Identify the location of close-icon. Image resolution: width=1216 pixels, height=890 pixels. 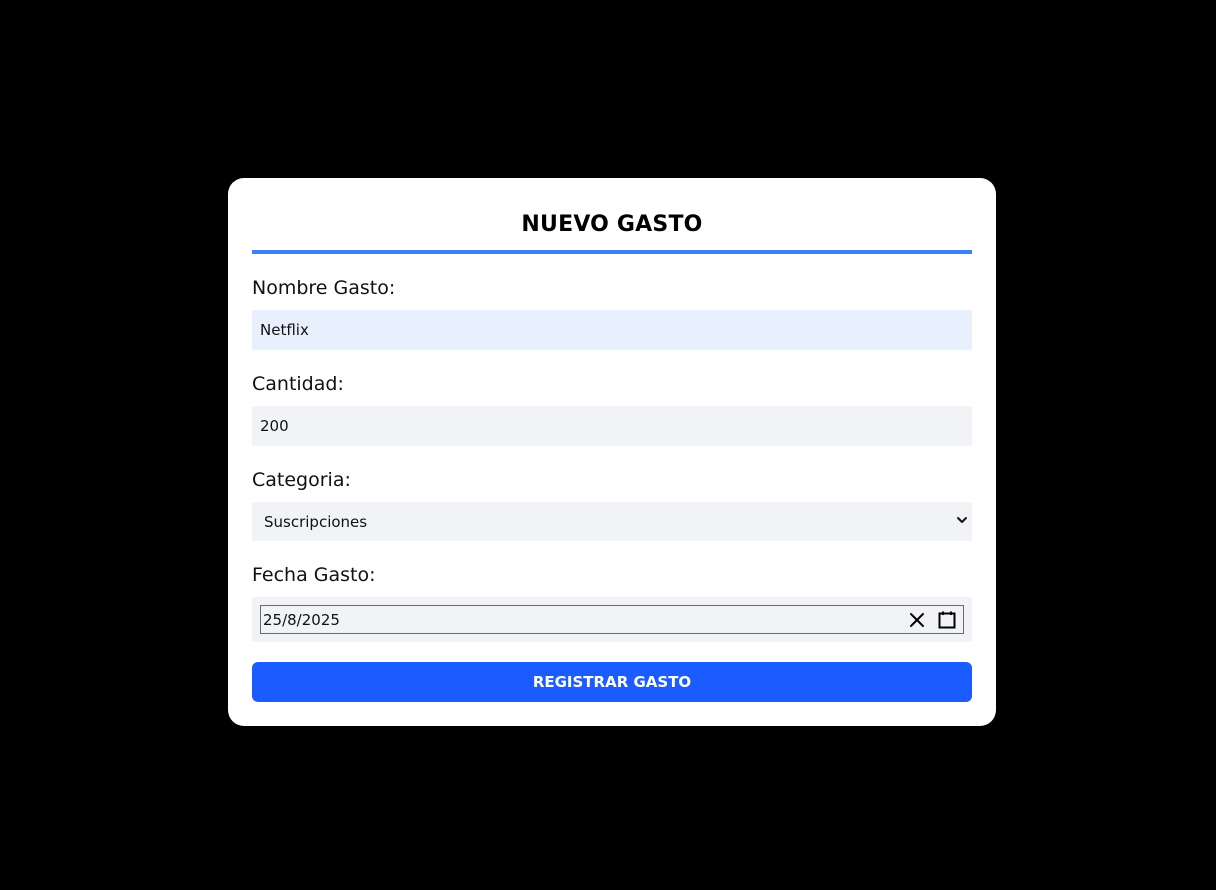
(917, 620).